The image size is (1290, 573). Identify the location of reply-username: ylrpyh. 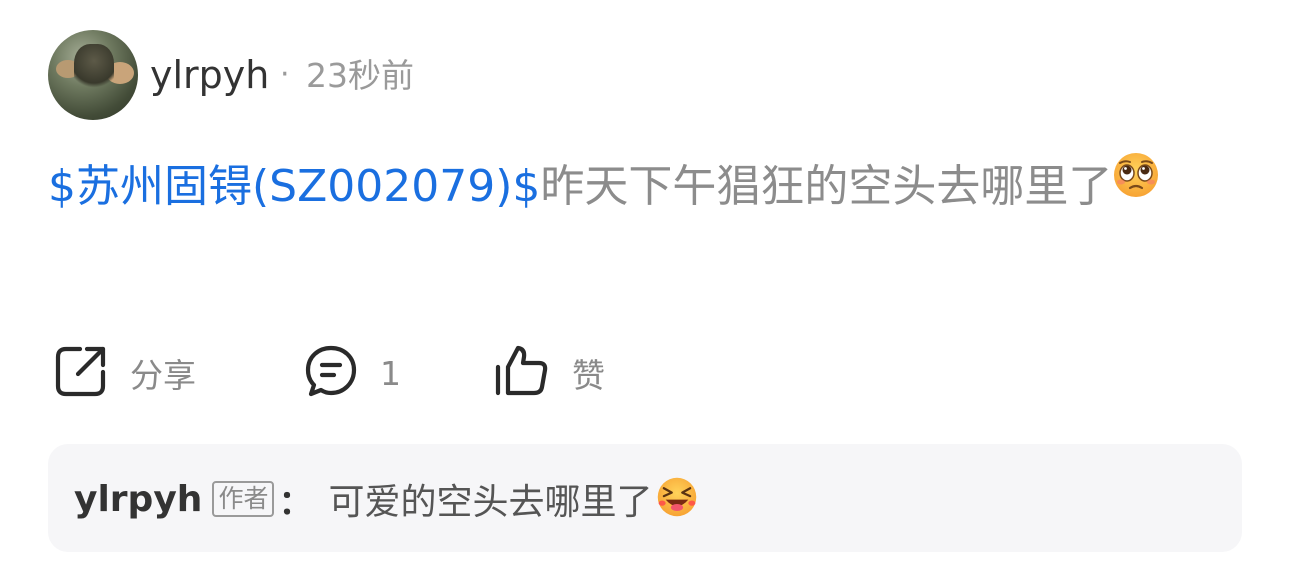
(138, 499).